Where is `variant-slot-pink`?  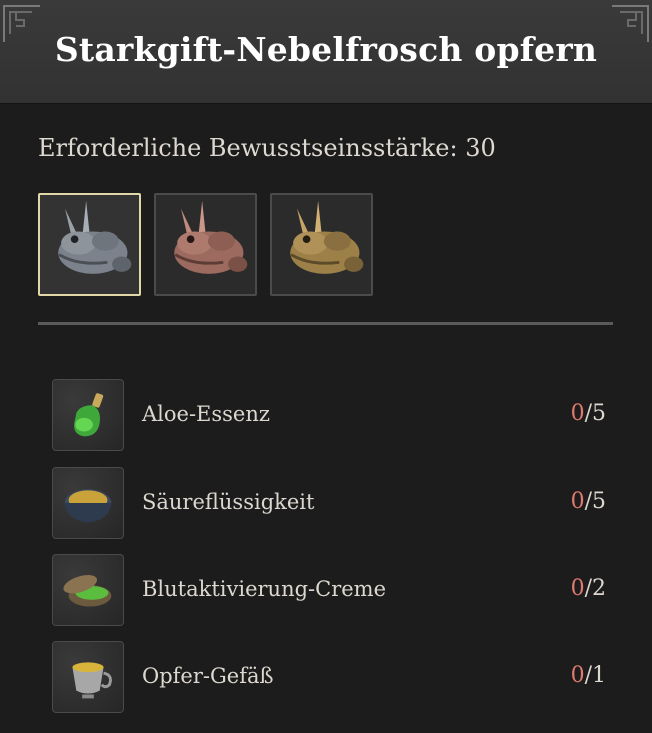
variant-slot-pink is located at coordinates (205, 244).